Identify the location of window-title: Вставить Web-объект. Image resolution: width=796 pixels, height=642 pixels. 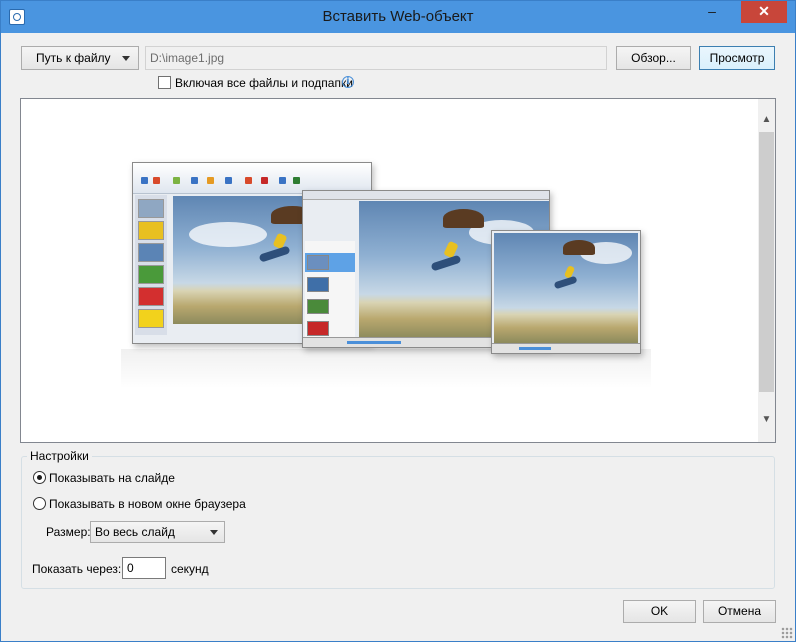
(398, 16).